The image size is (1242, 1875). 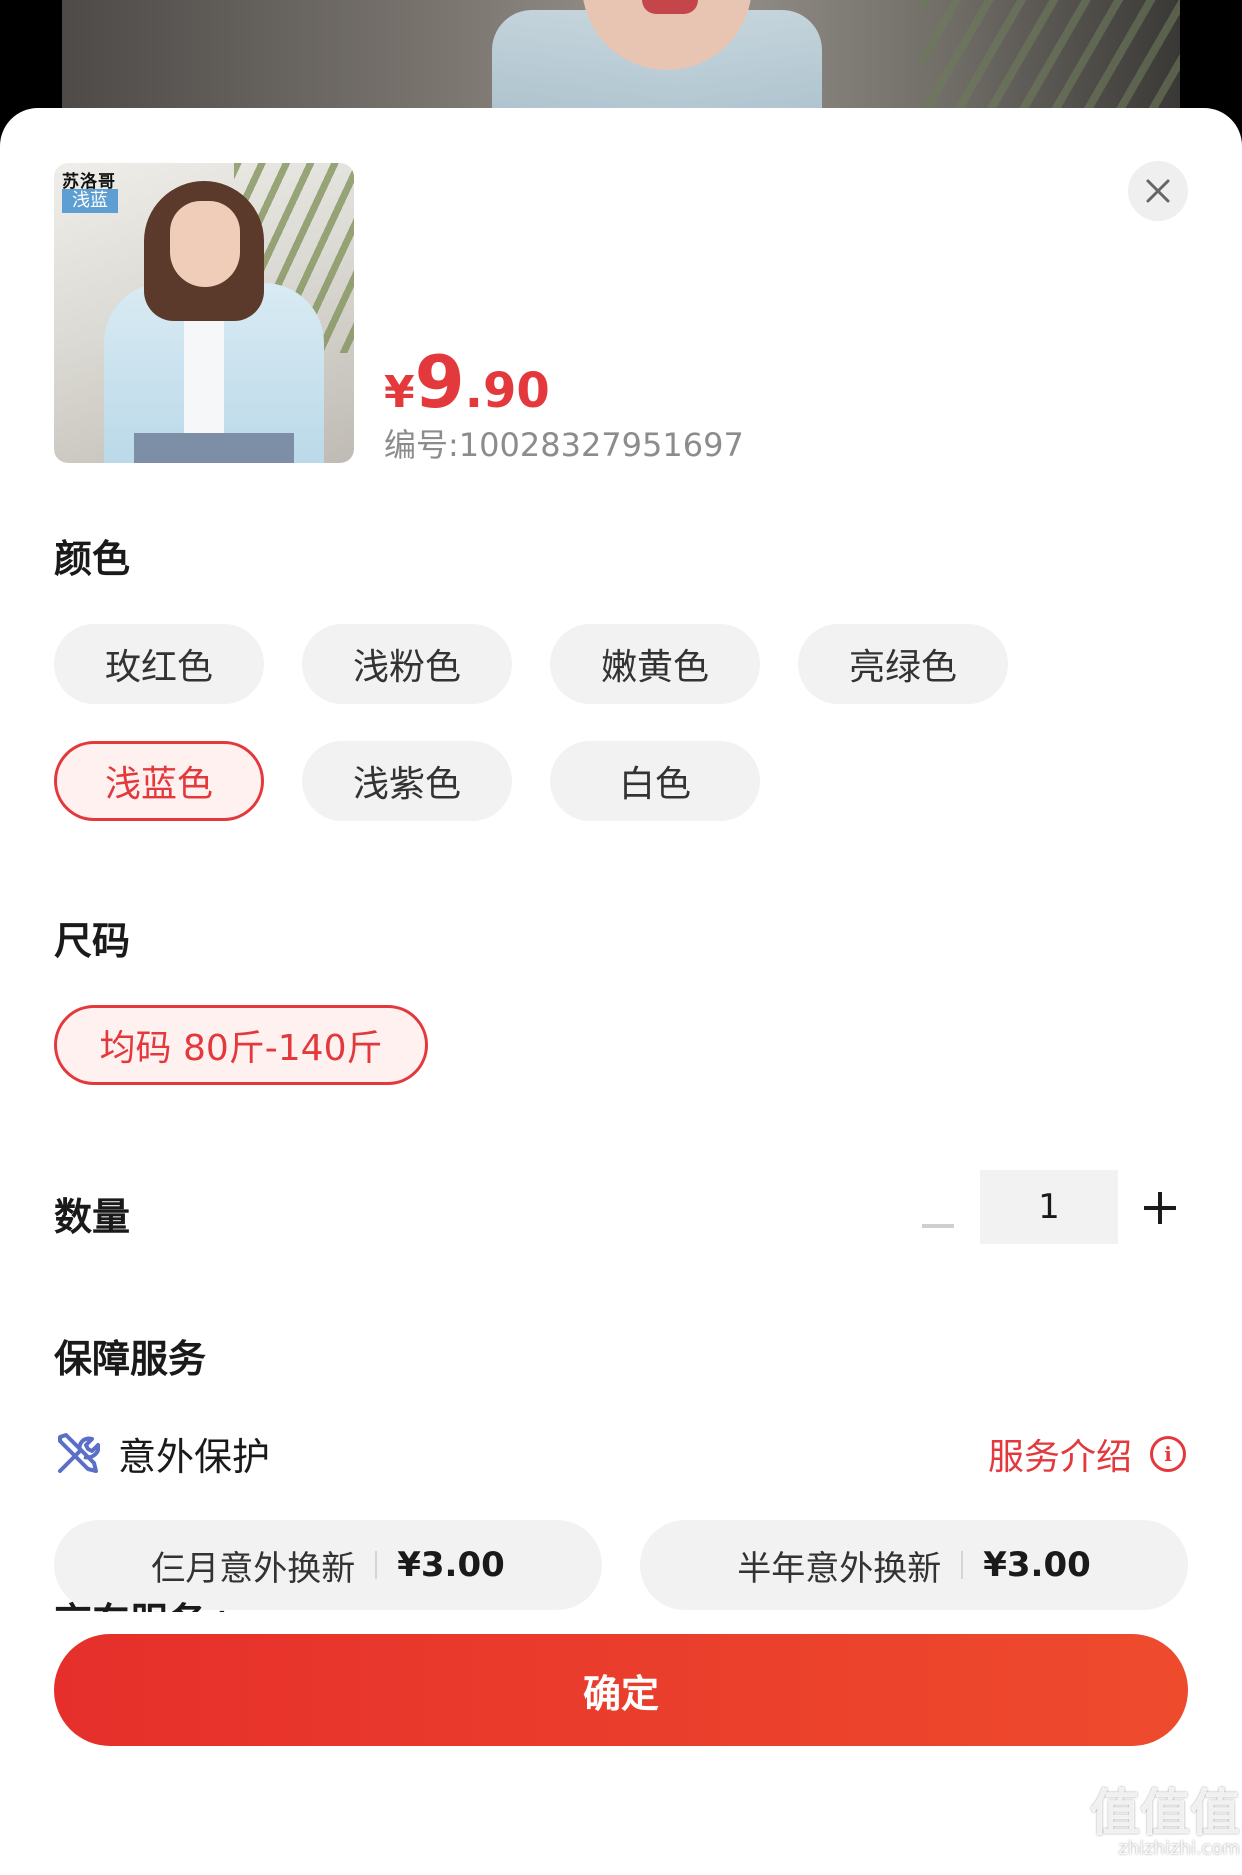 What do you see at coordinates (92, 1217) in the screenshot?
I see `quantity-section-title: 数量` at bounding box center [92, 1217].